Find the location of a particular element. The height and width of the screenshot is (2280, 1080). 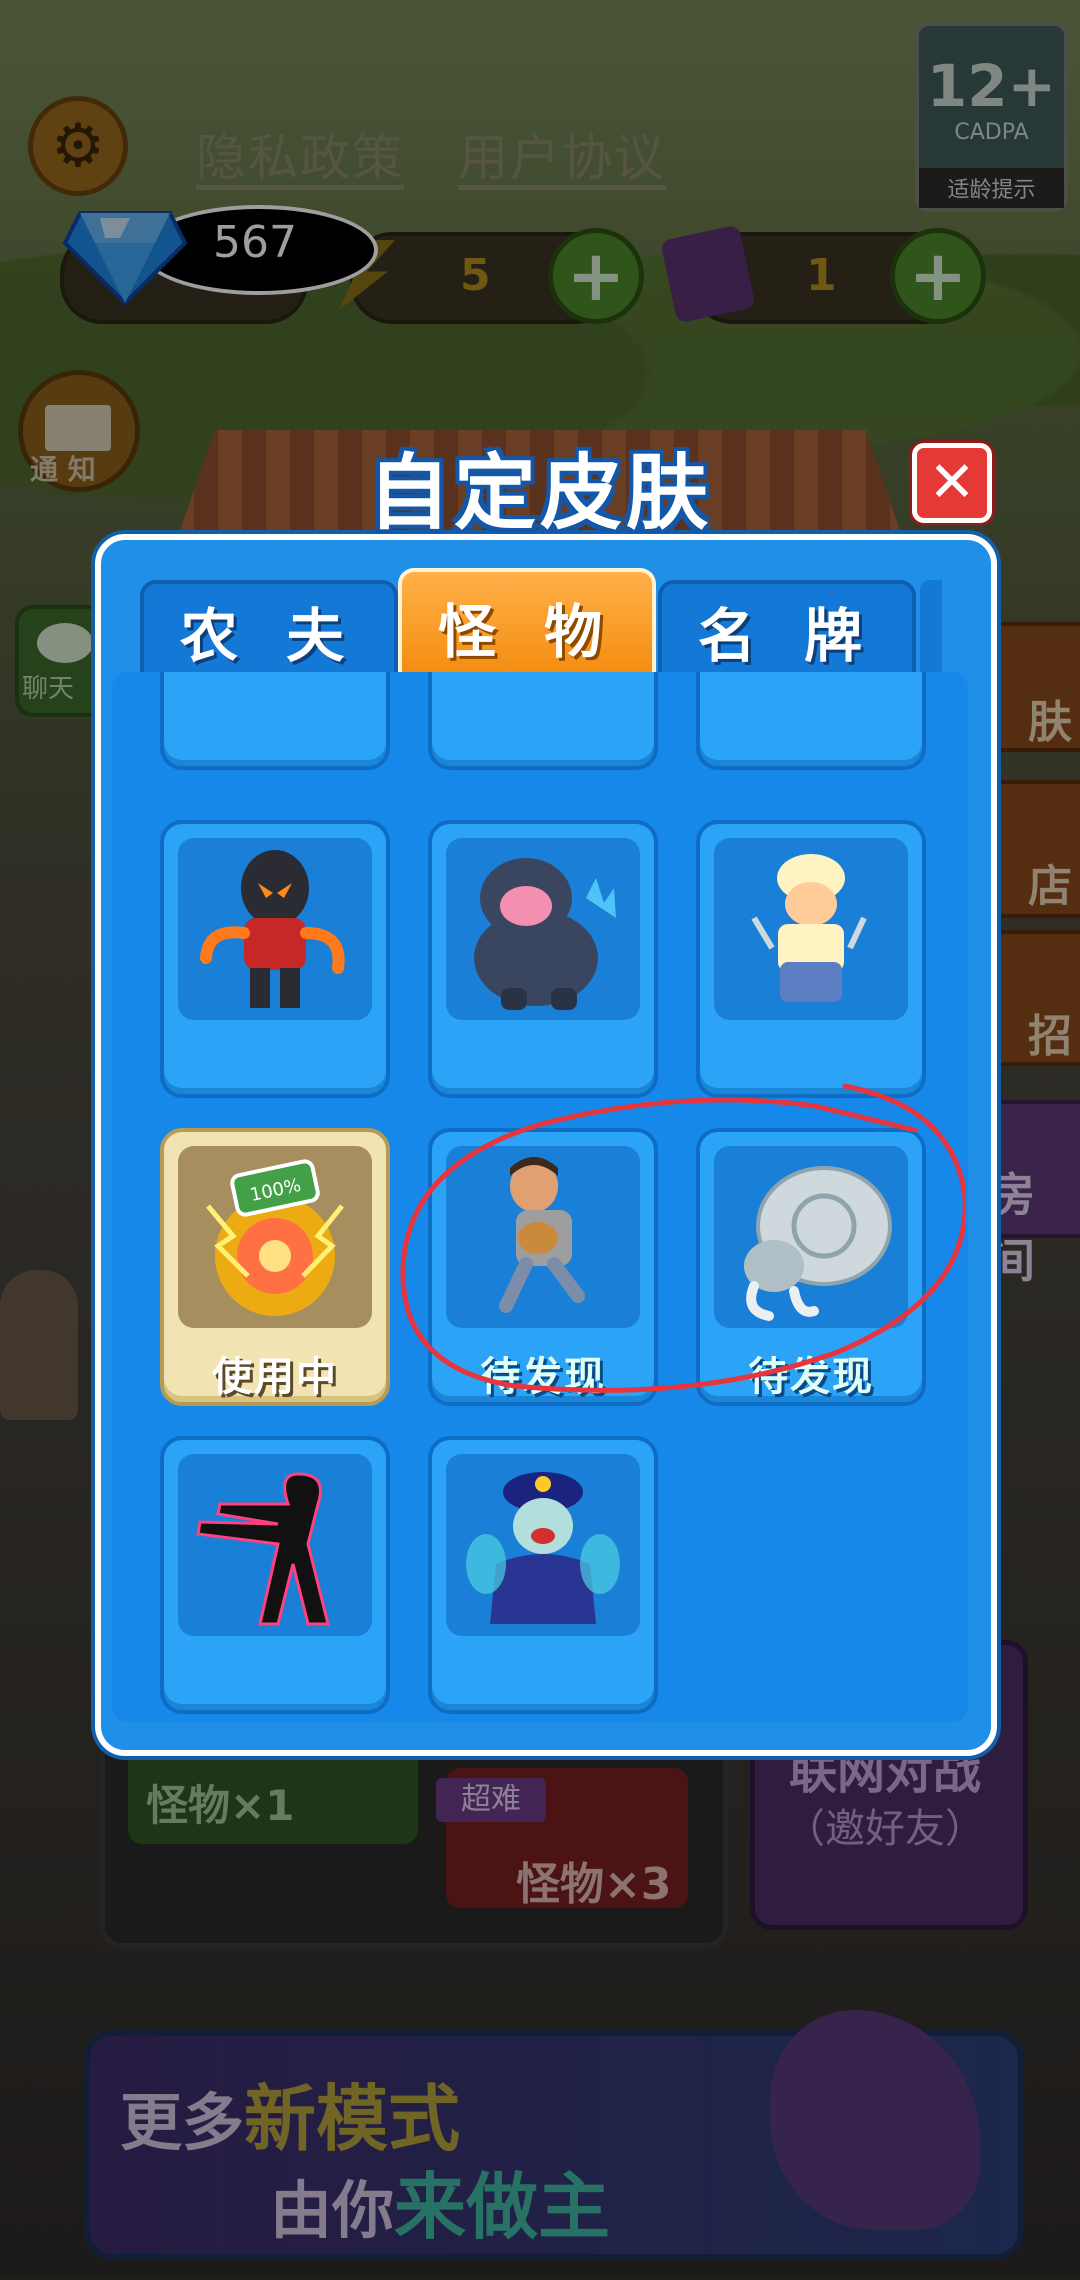

lava-ninja-icon is located at coordinates (272, 929).